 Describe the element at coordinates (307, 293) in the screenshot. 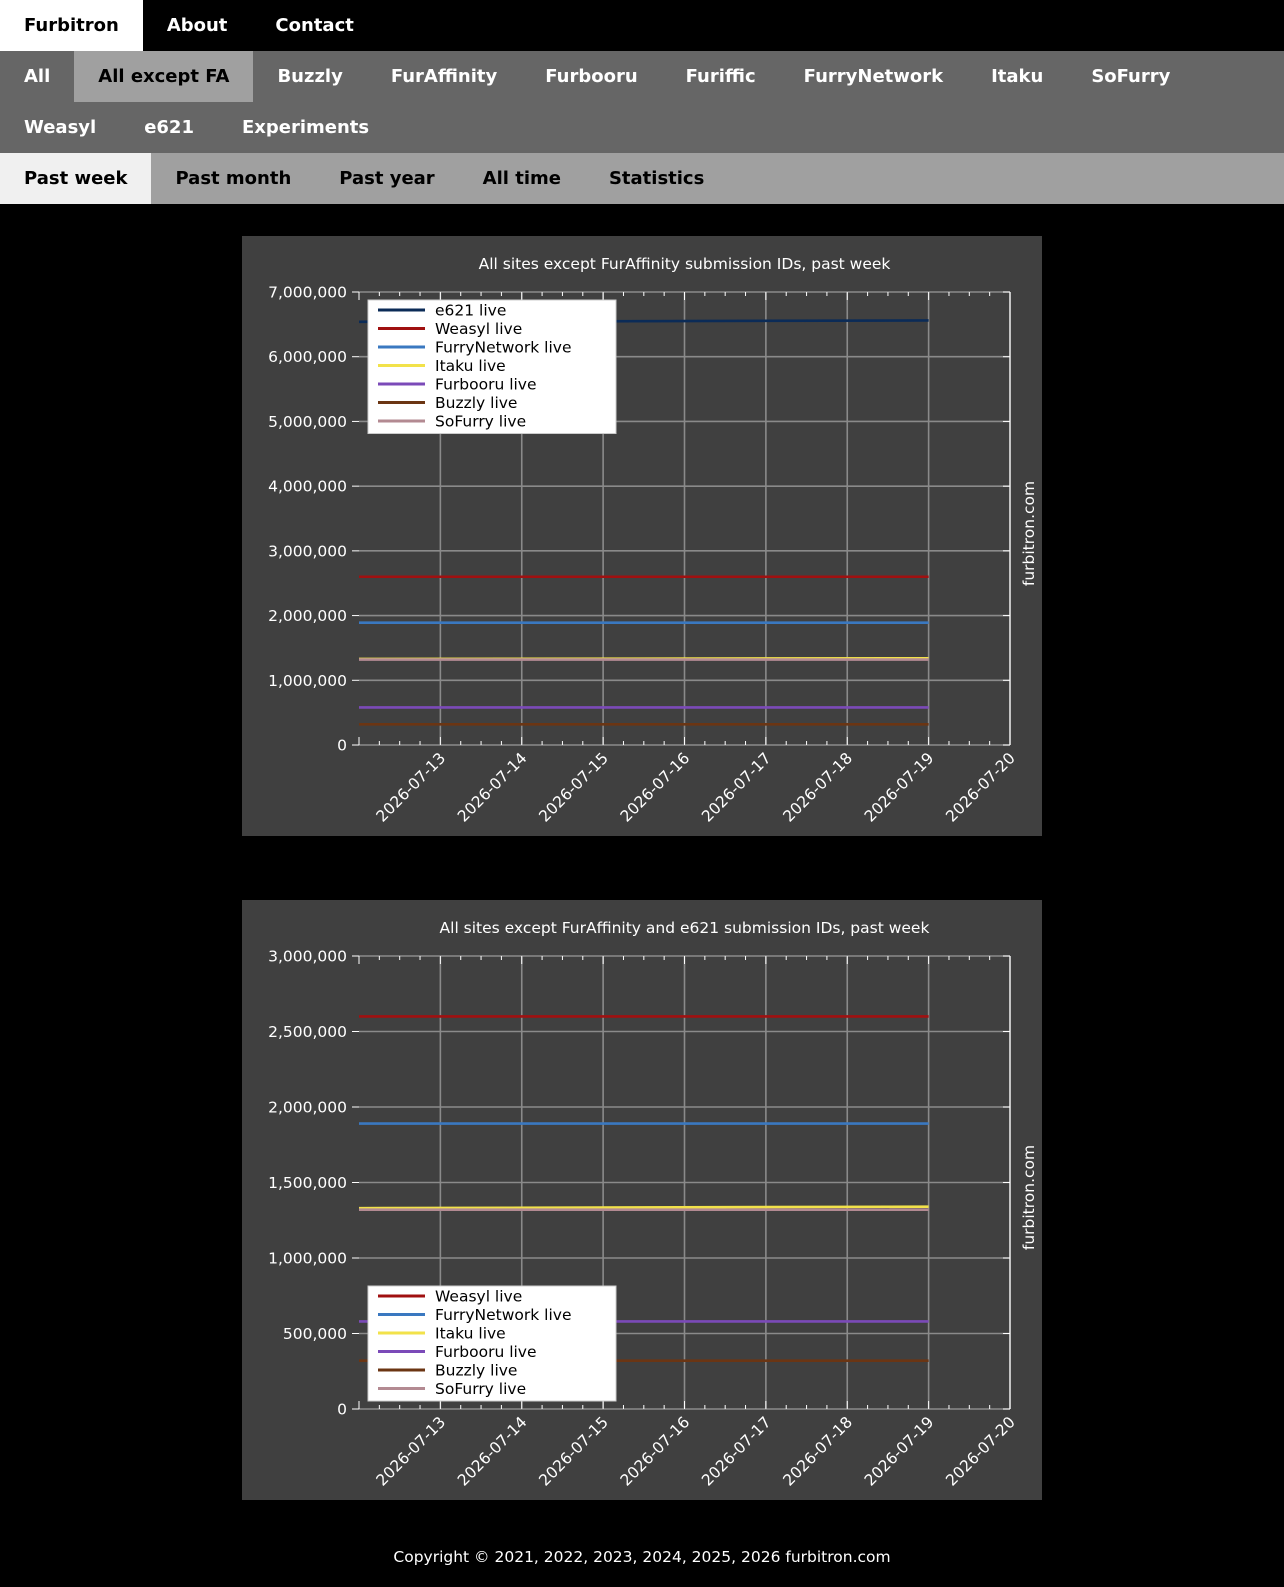

I see `chart0-ytick-label: 7,000,000` at that location.